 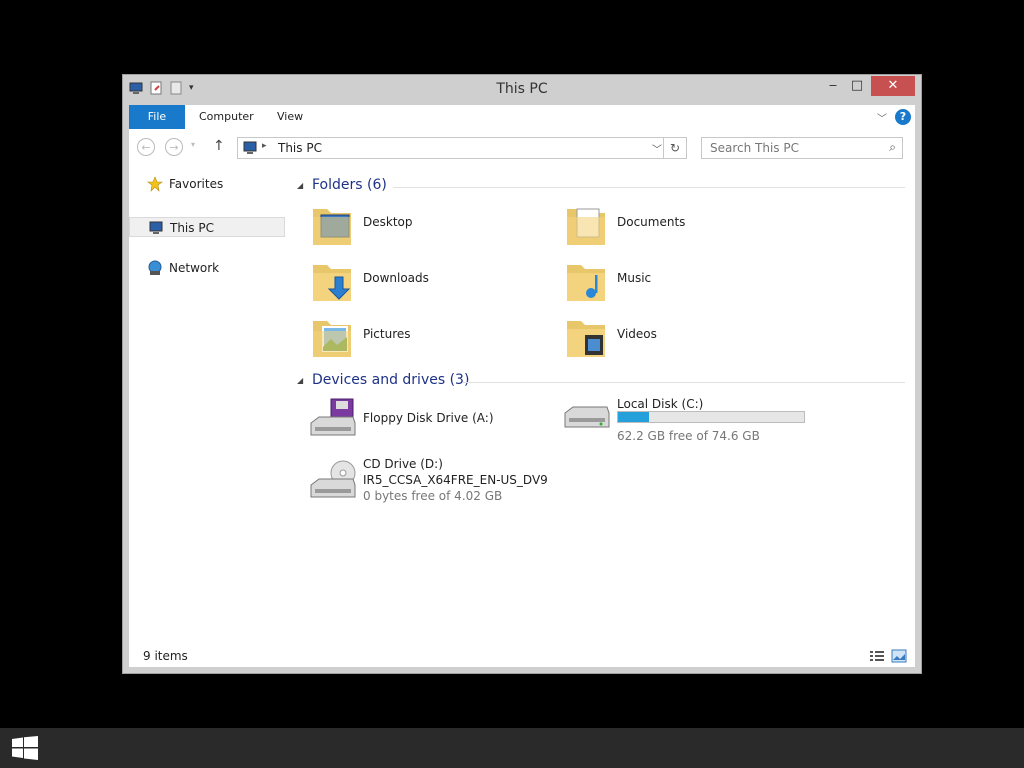 I want to click on videos-folder-icon, so click(x=586, y=339).